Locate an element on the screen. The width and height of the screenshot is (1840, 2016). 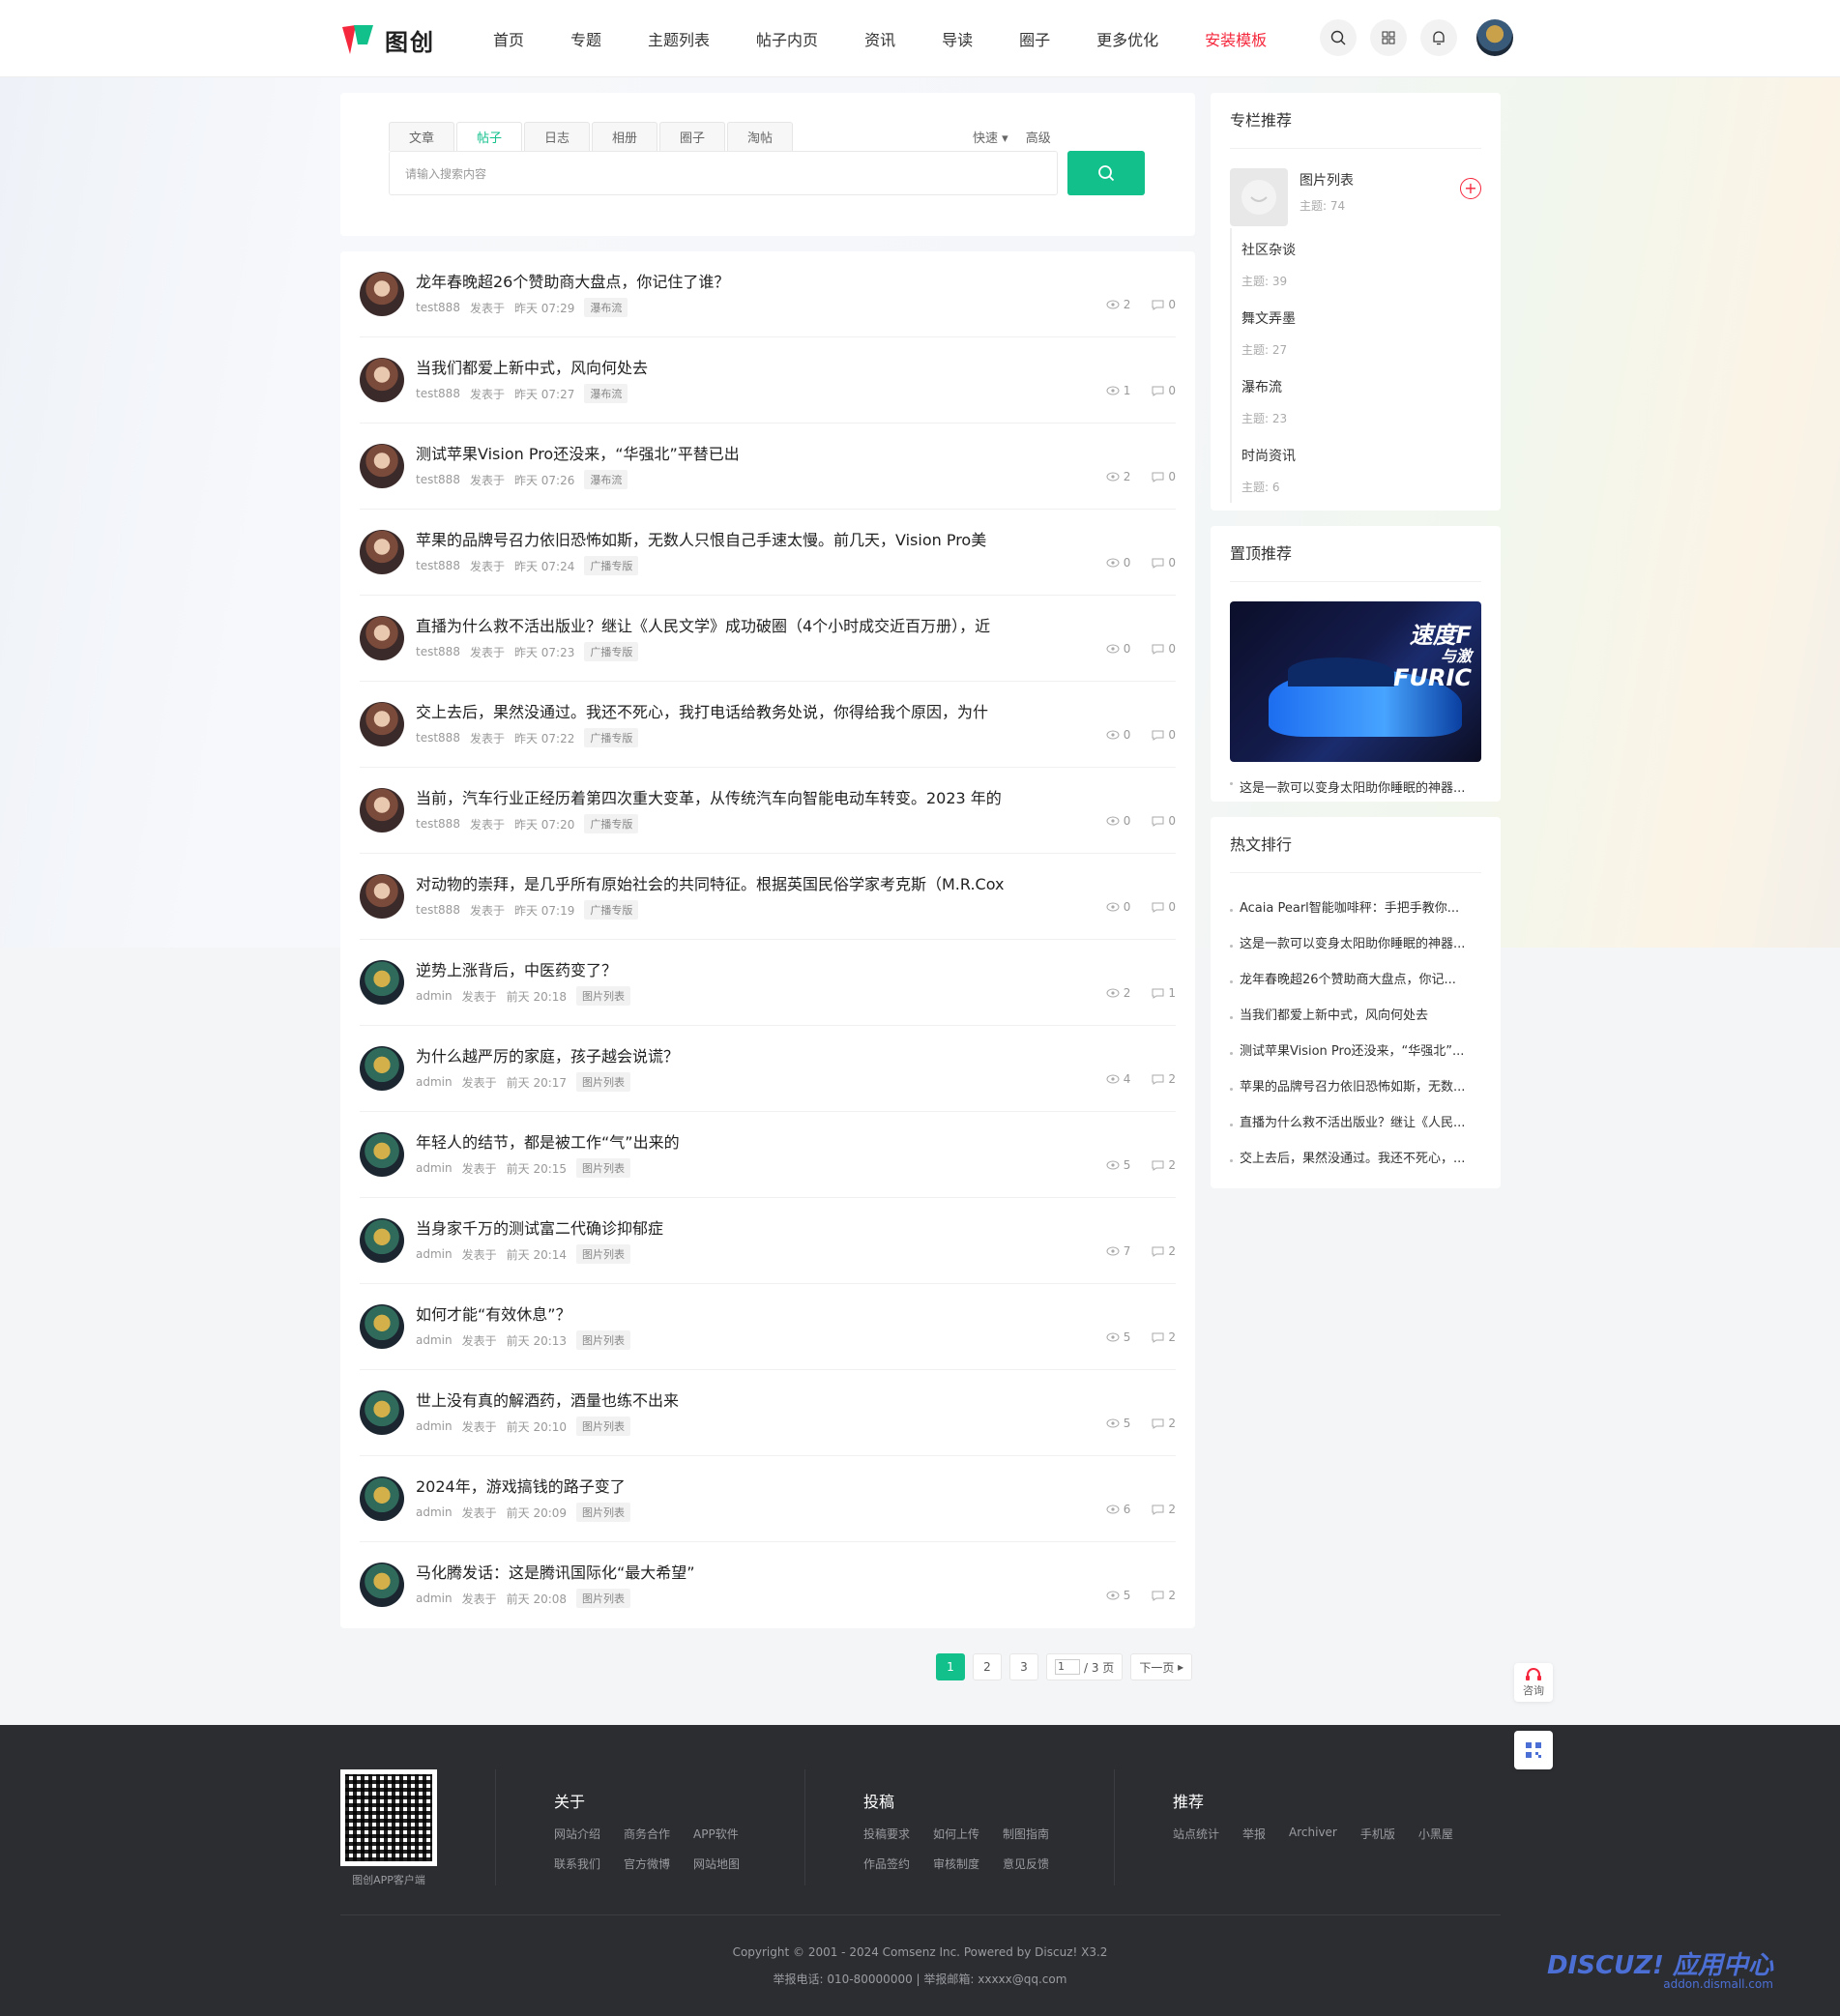
footer-link: 制图指南 is located at coordinates (1026, 1834).